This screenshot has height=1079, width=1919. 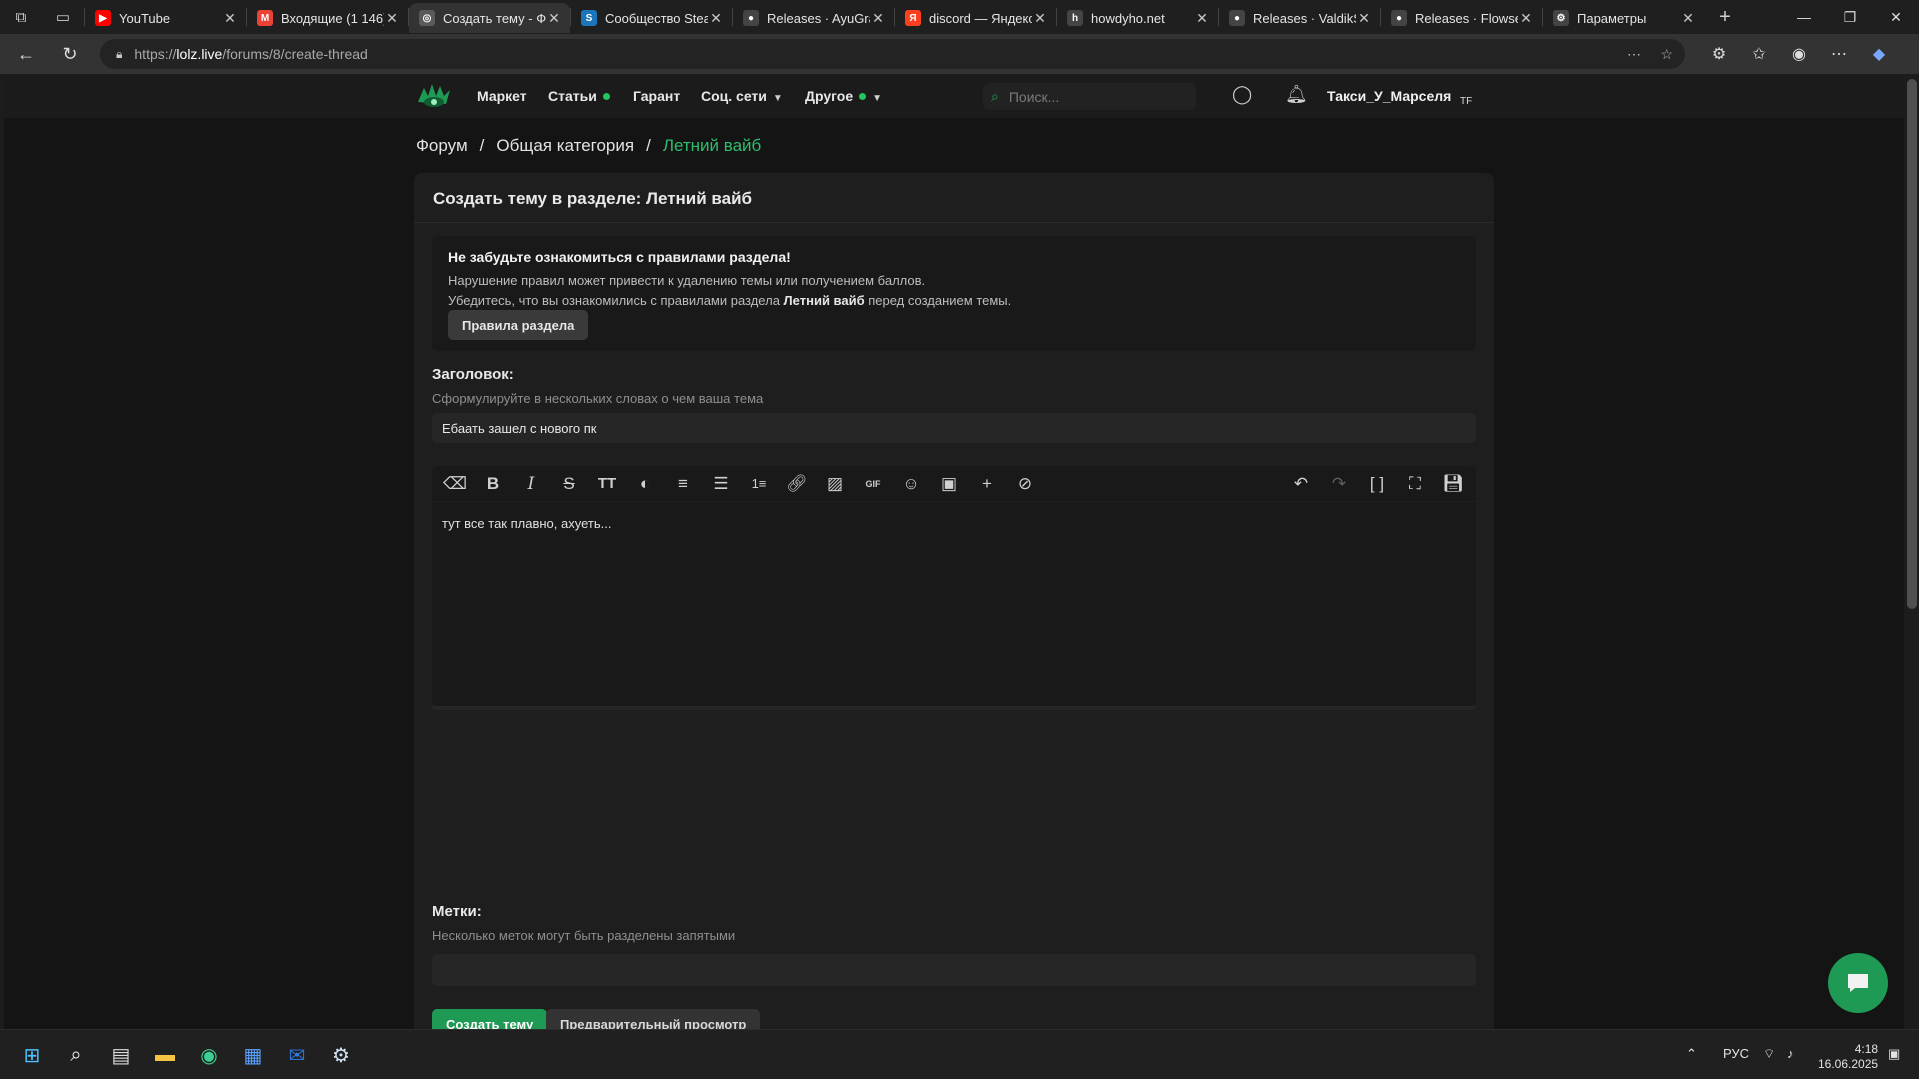 I want to click on browser-tab: Яdiscord — Яндекс ✕, so click(x=975, y=18).